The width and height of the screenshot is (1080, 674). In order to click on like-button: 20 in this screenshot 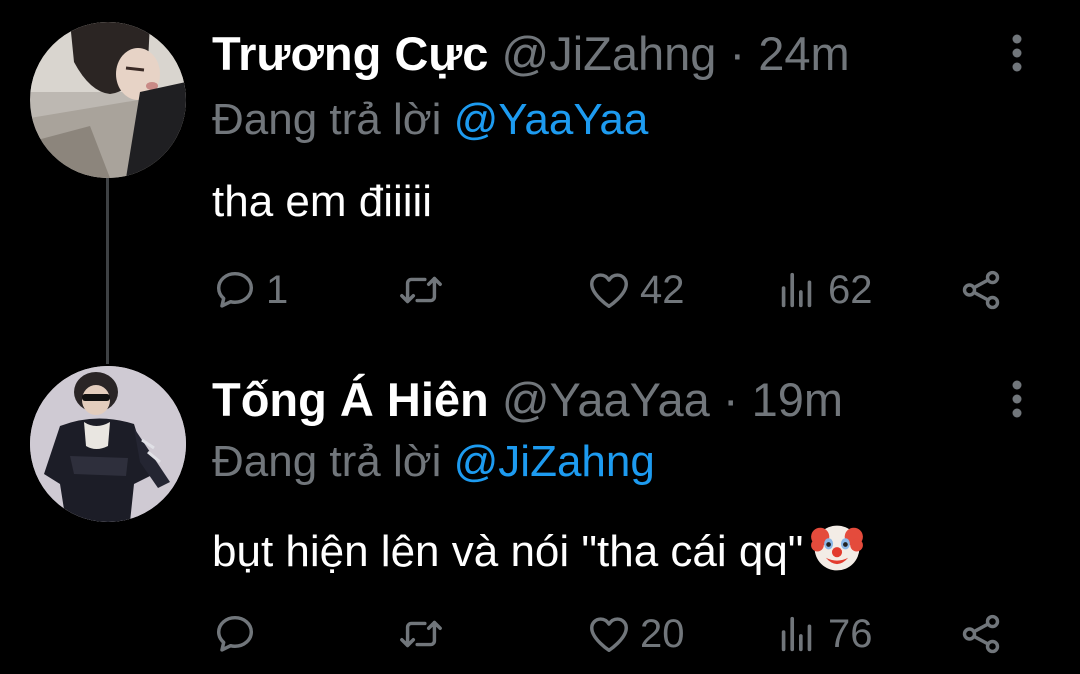, I will do `click(635, 634)`.